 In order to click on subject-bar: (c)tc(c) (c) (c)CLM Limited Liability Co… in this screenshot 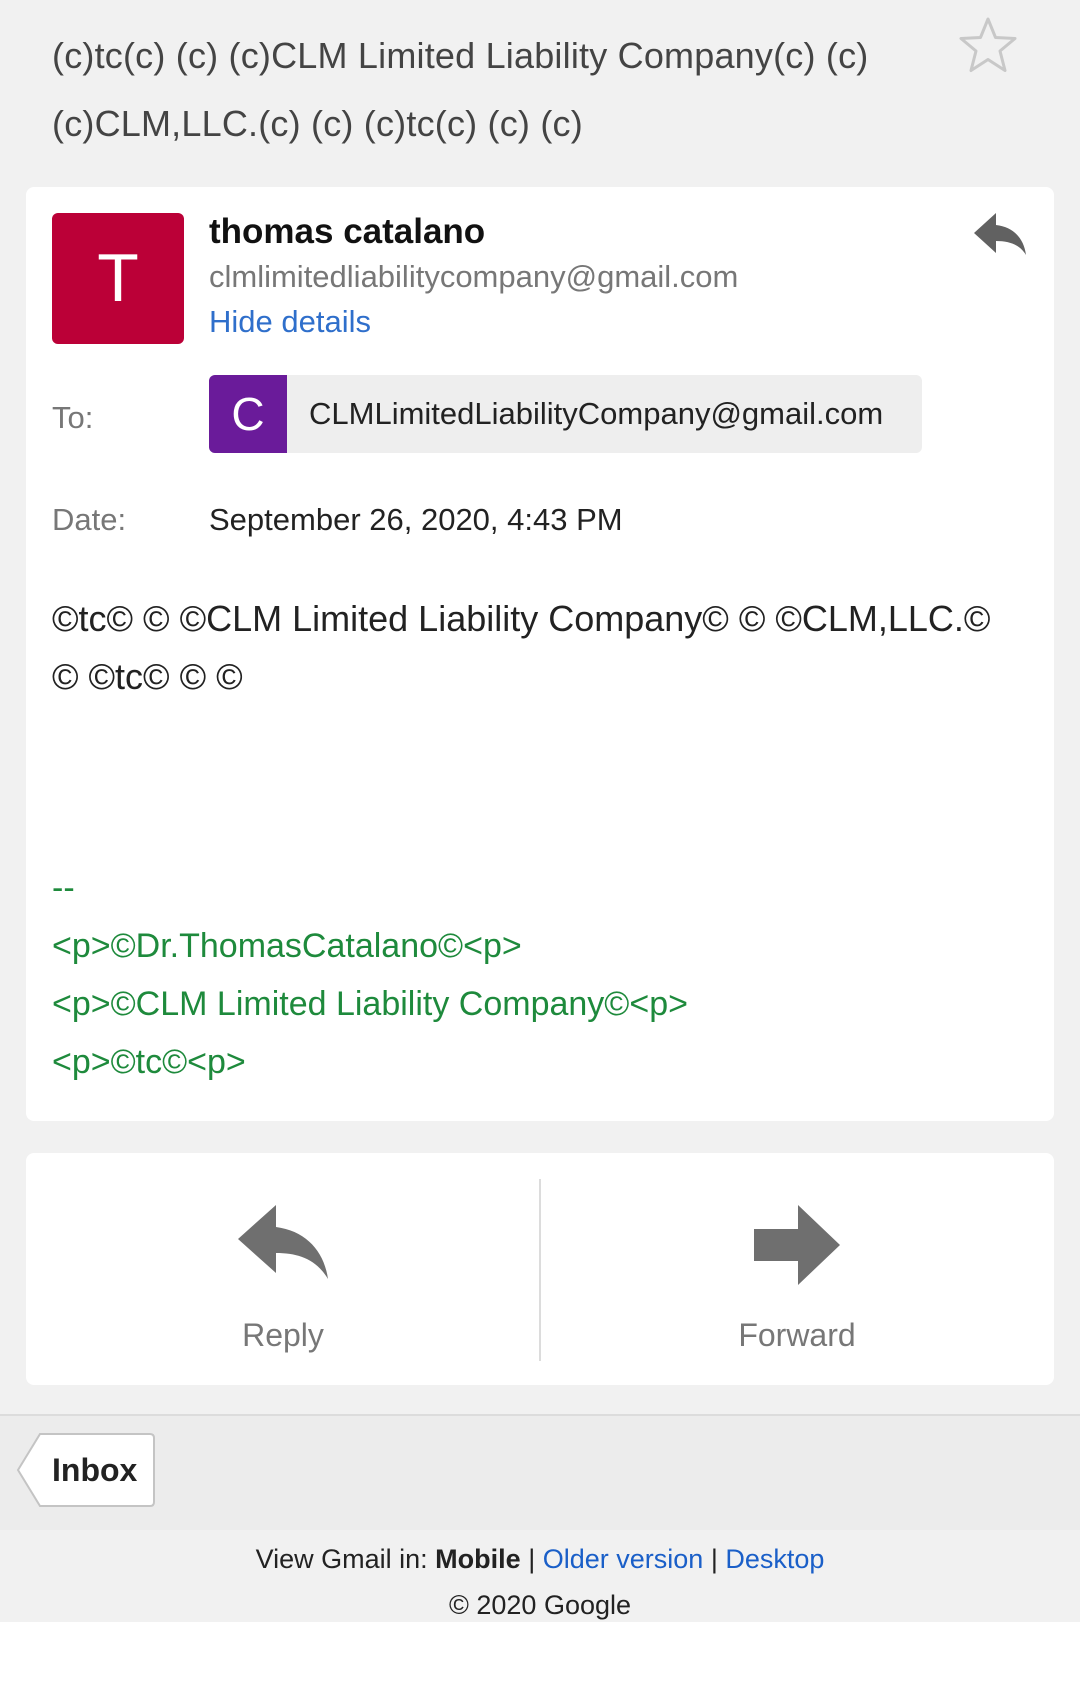, I will do `click(540, 88)`.